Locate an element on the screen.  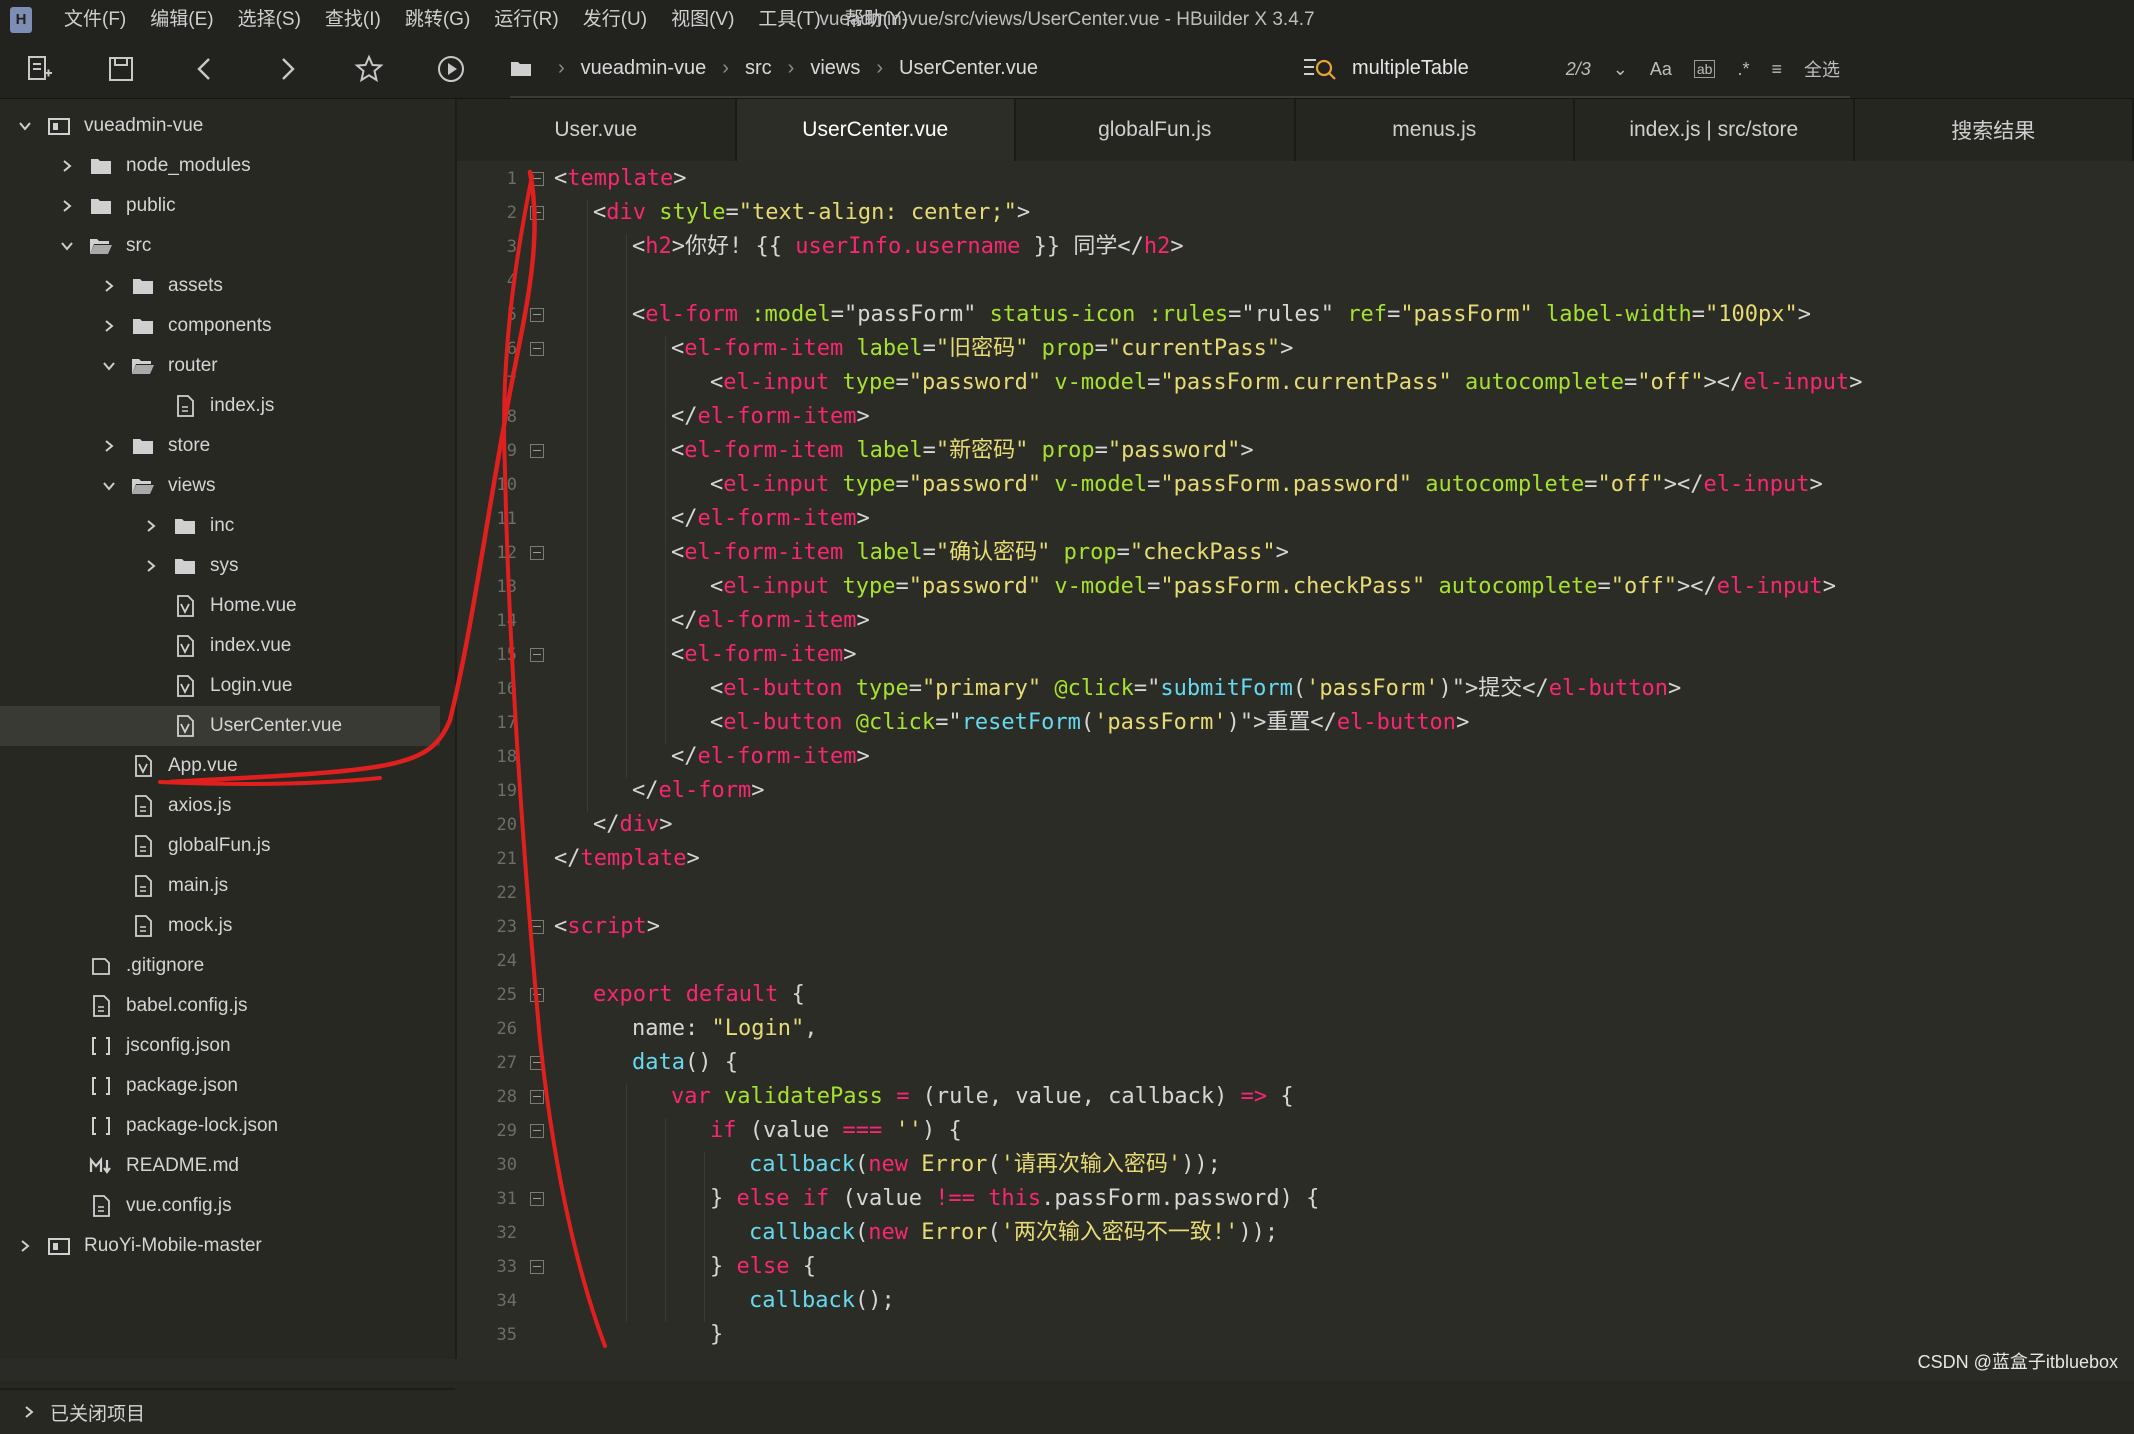
tree-item: components is located at coordinates (220, 326).